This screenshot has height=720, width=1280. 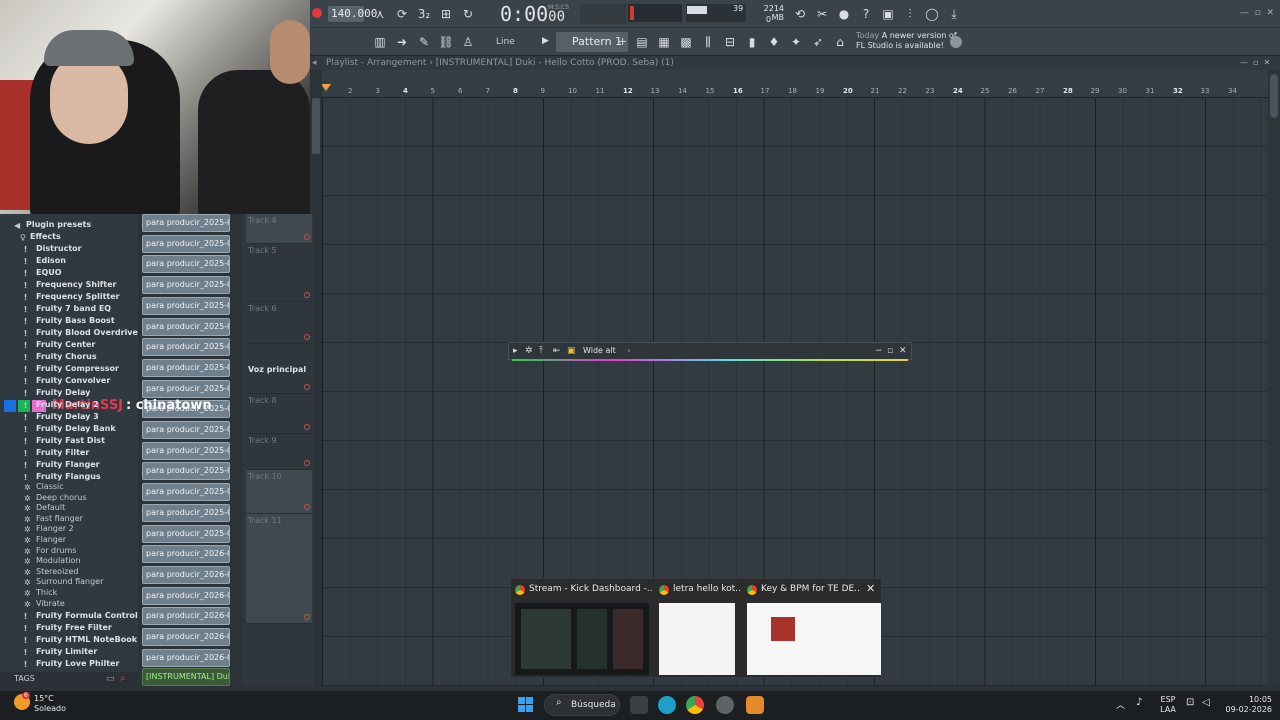 I want to click on wait-input-icon: ⟳, so click(x=402, y=14).